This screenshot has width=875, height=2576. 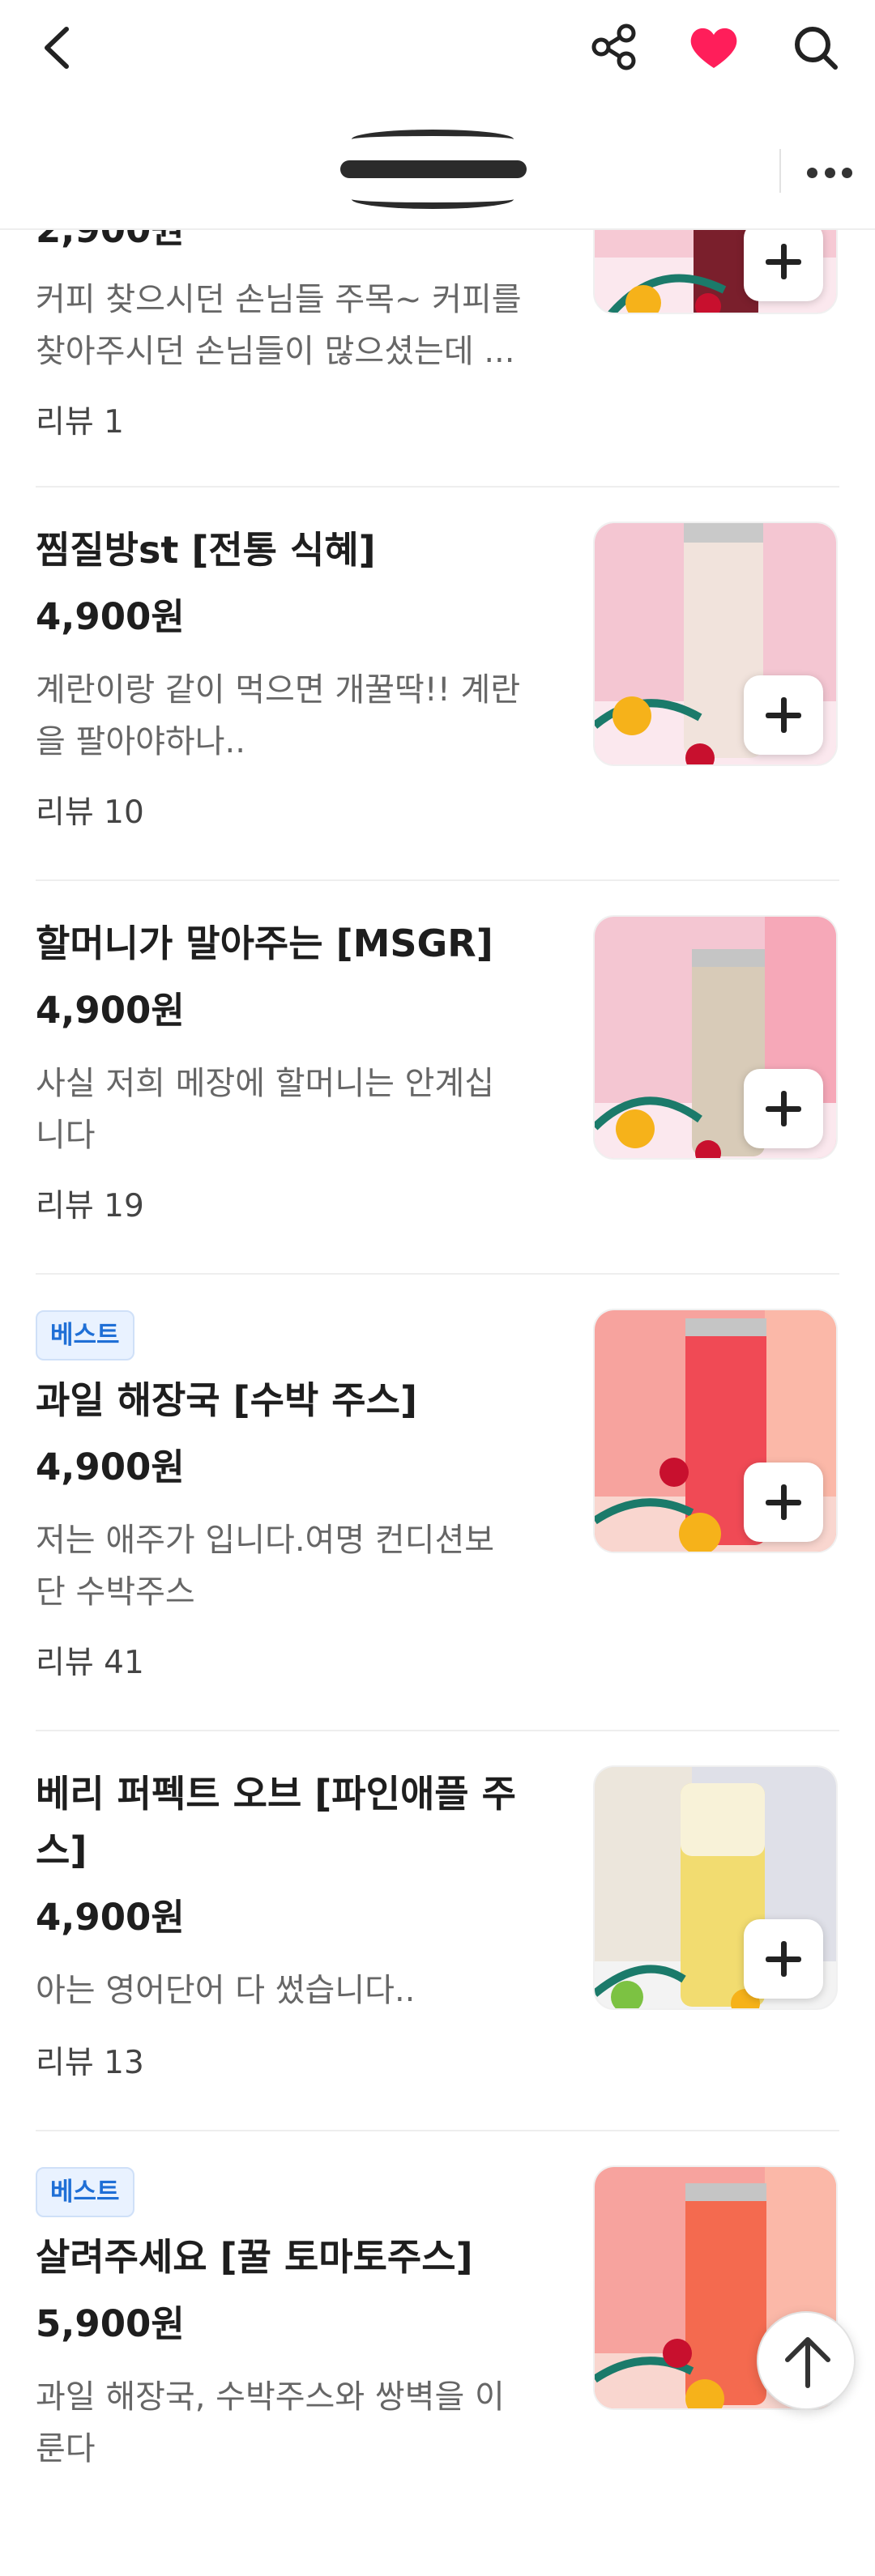 What do you see at coordinates (110, 2323) in the screenshot?
I see `item-price: 5,900원` at bounding box center [110, 2323].